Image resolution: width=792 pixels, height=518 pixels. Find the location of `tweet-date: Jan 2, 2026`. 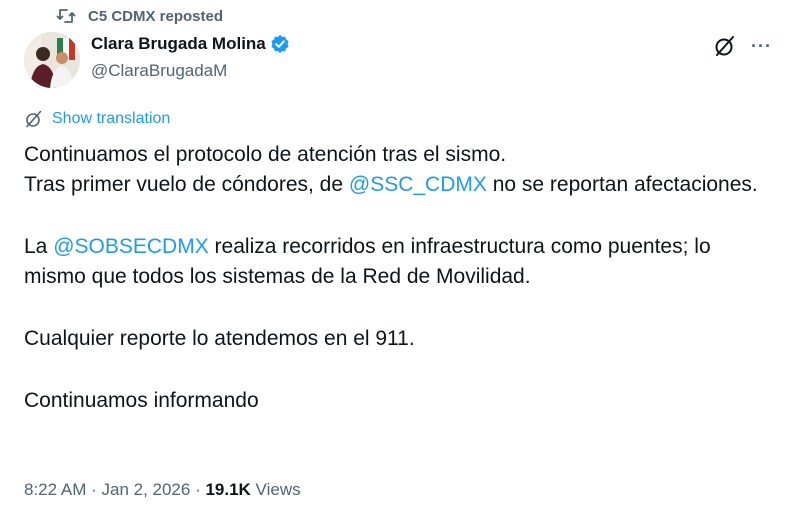

tweet-date: Jan 2, 2026 is located at coordinates (145, 489).